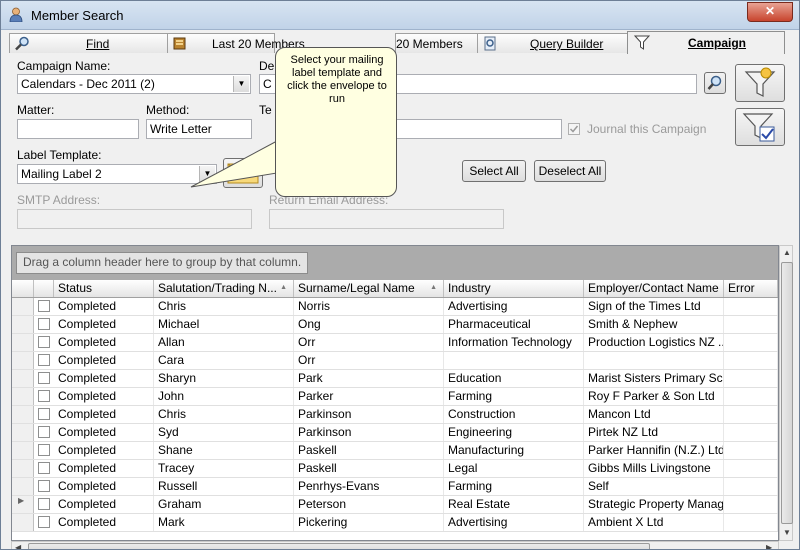 The image size is (800, 550). I want to click on tab-20-members-label: 20 Members, so click(429, 44).